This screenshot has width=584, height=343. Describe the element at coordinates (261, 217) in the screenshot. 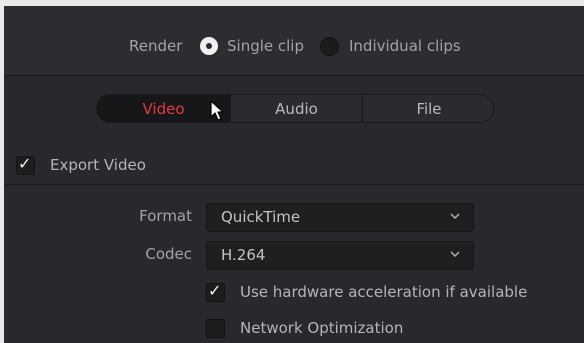

I see `format-value: QuickTime` at that location.